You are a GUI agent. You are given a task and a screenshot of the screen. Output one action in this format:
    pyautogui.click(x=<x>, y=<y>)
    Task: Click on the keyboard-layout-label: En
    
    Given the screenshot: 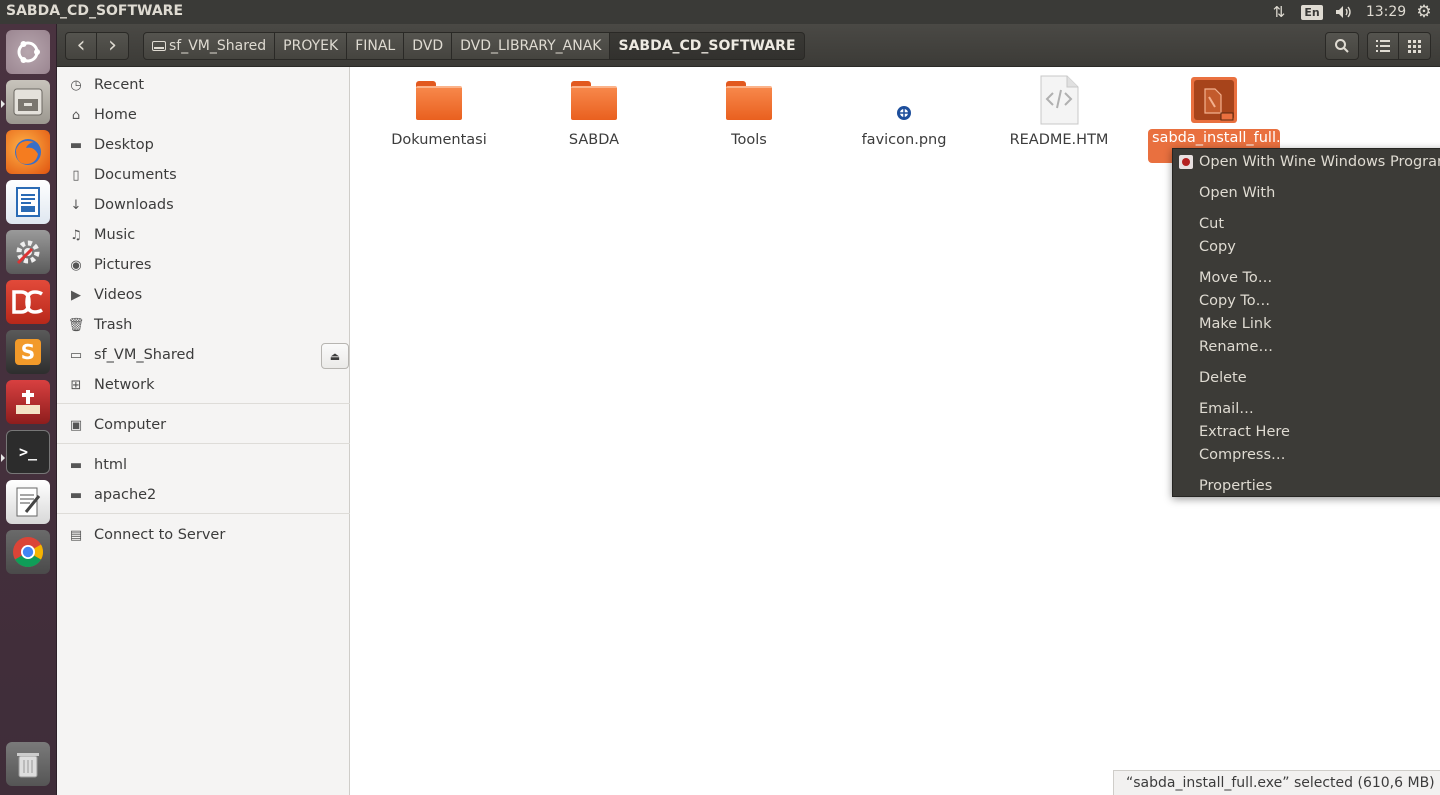 What is the action you would take?
    pyautogui.click(x=1312, y=12)
    